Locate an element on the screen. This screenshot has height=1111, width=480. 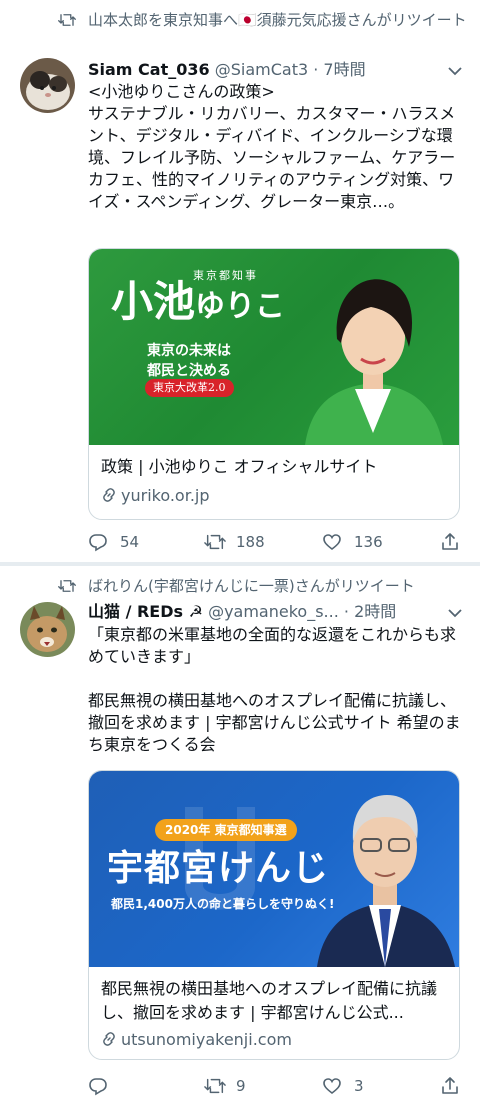
tweet-time: · 2時間 is located at coordinates (370, 611).